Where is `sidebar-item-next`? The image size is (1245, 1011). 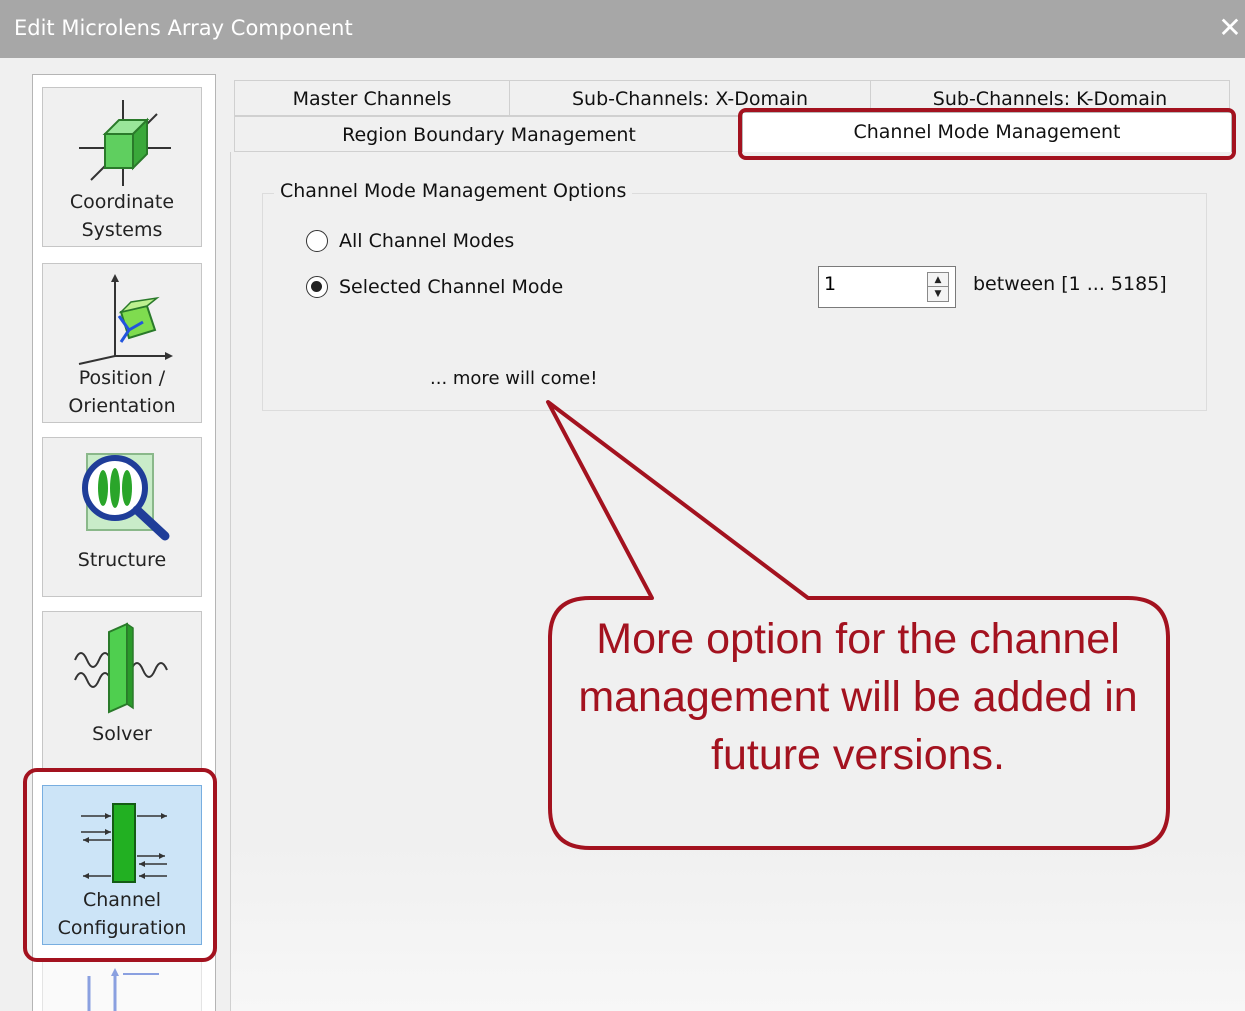 sidebar-item-next is located at coordinates (122, 985).